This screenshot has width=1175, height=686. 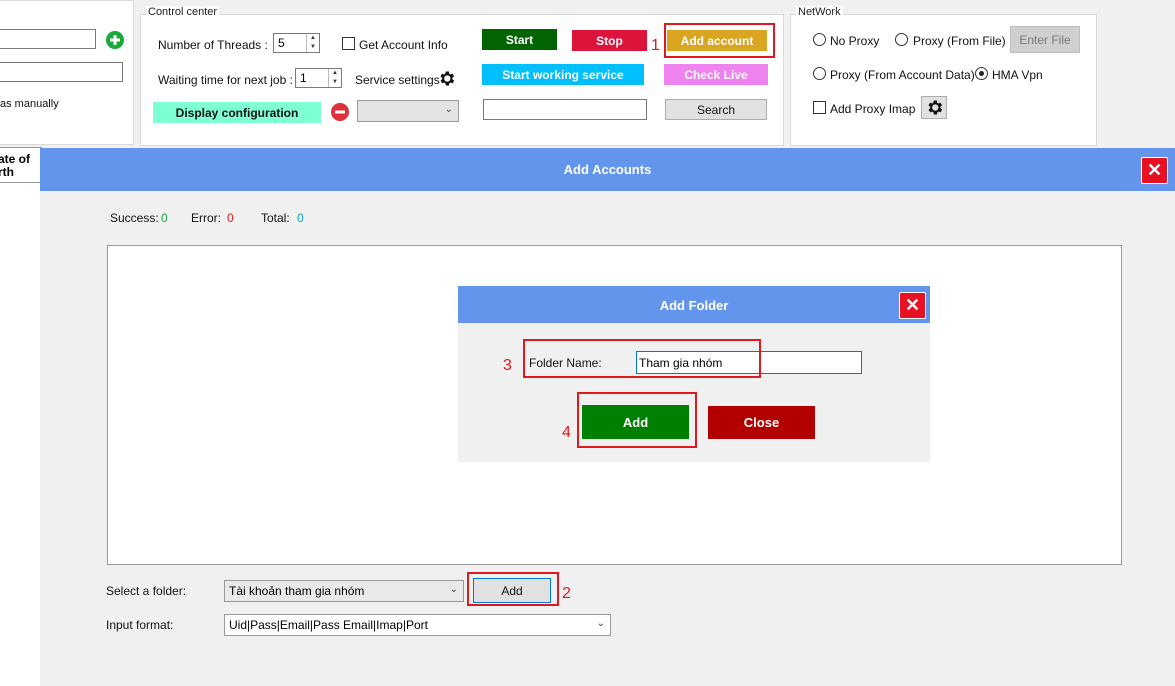 What do you see at coordinates (146, 591) in the screenshot?
I see `select-folder-label: Select a folder:` at bounding box center [146, 591].